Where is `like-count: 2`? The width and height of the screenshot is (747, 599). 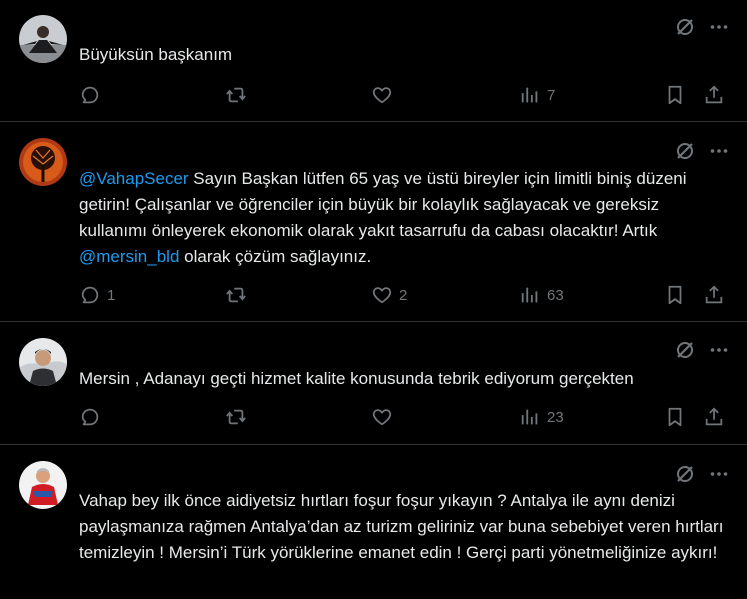 like-count: 2 is located at coordinates (403, 295).